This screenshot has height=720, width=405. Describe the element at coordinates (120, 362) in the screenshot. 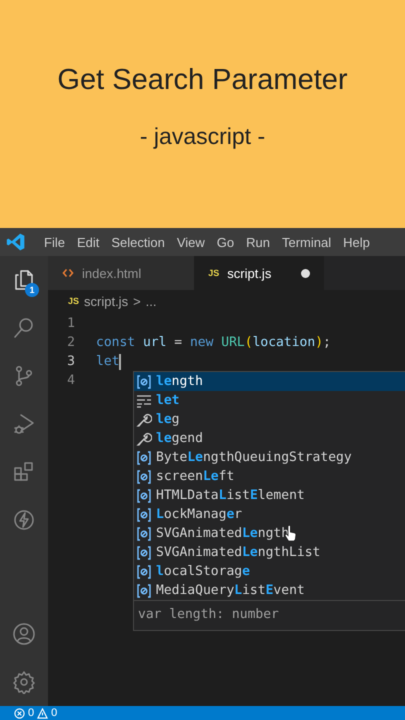

I see `text-cursor` at that location.